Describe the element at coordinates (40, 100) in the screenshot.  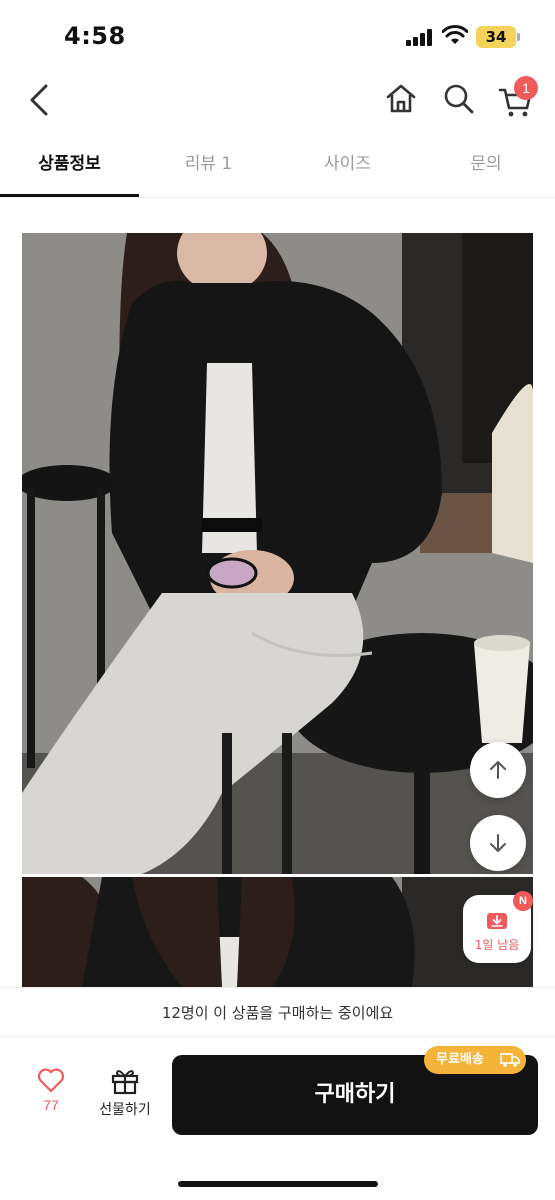
I see `back-icon` at that location.